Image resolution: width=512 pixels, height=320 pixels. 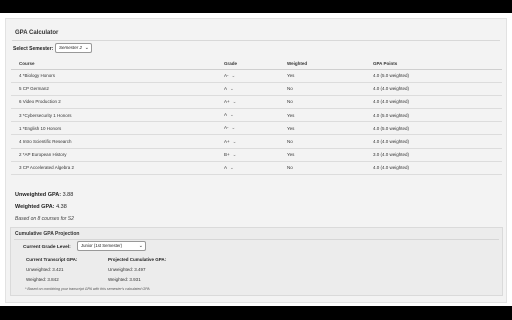 What do you see at coordinates (42, 279) in the screenshot?
I see `current-weighted: Weighted: 3.842` at bounding box center [42, 279].